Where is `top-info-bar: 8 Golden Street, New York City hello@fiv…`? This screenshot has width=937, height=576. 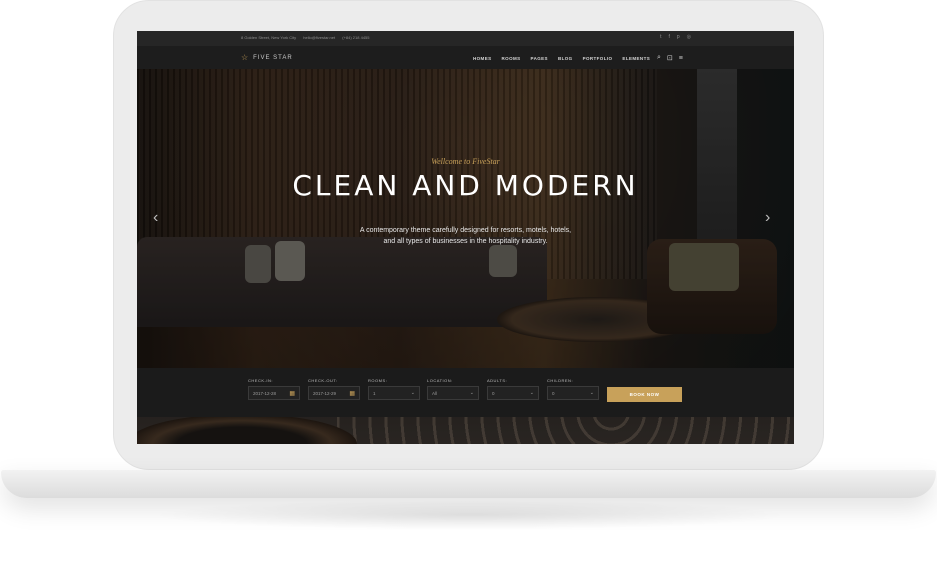
top-info-bar: 8 Golden Street, New York City hello@fiv… is located at coordinates (465, 39).